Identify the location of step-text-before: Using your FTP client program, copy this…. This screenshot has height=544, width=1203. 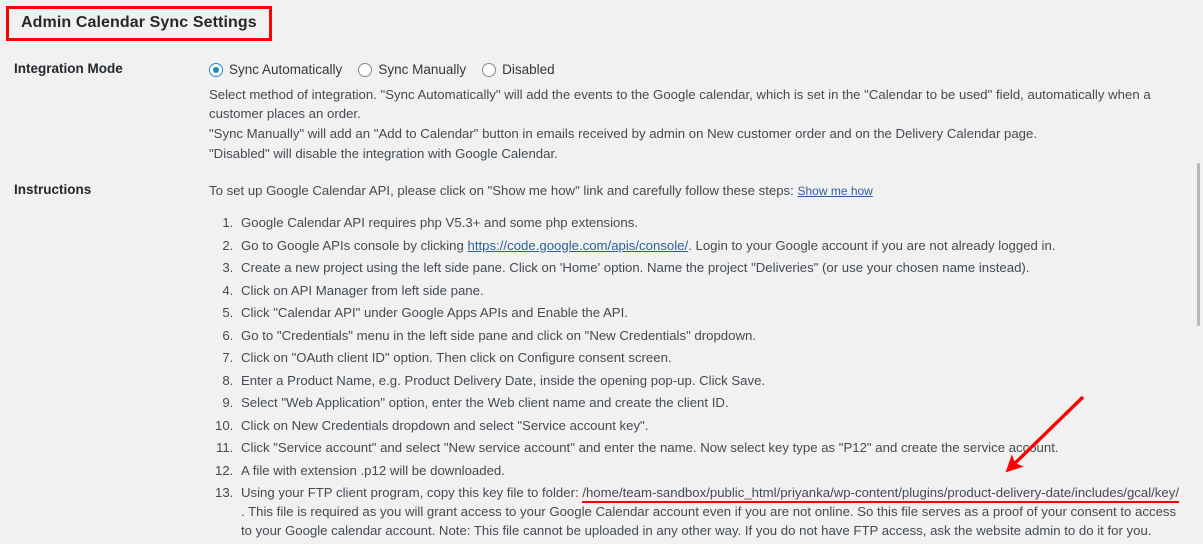
(412, 492).